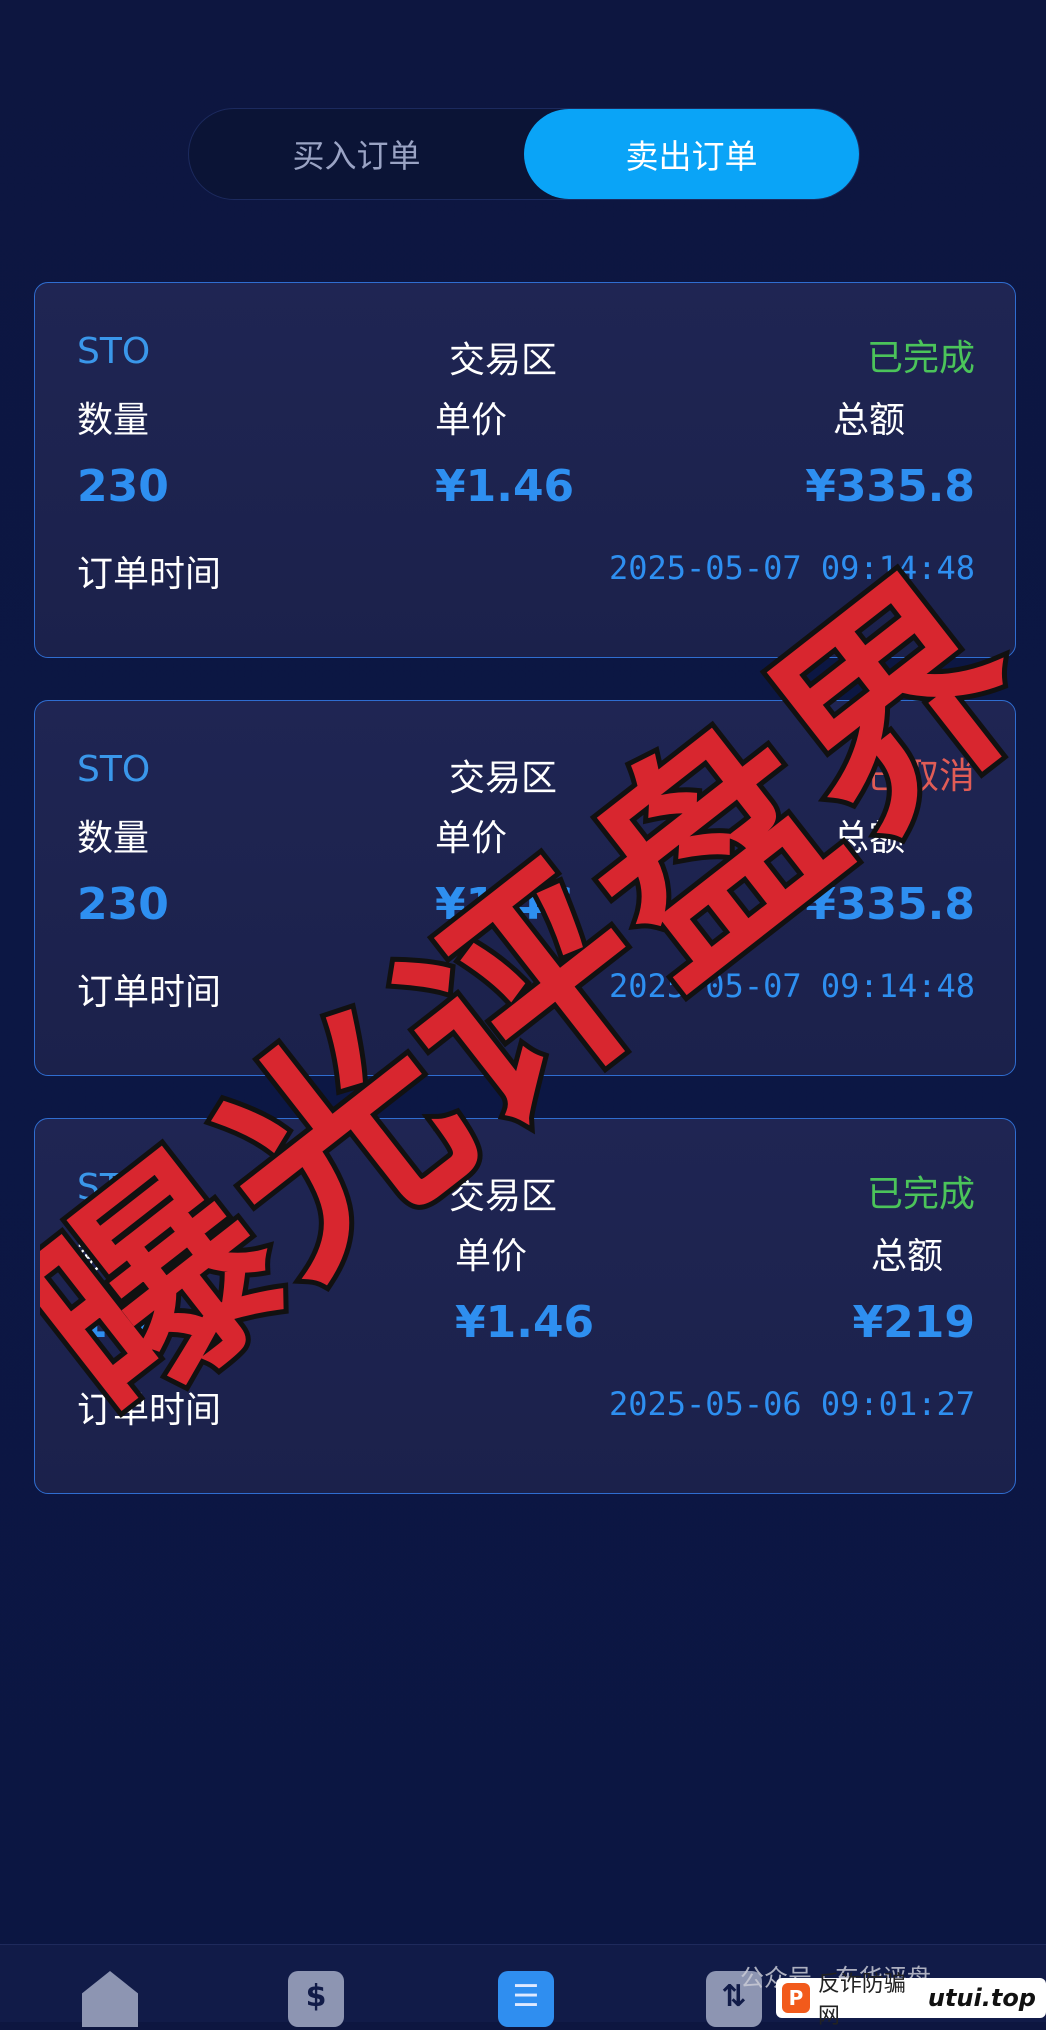 The image size is (1046, 2030). I want to click on quantity-value: 150, so click(123, 1322).